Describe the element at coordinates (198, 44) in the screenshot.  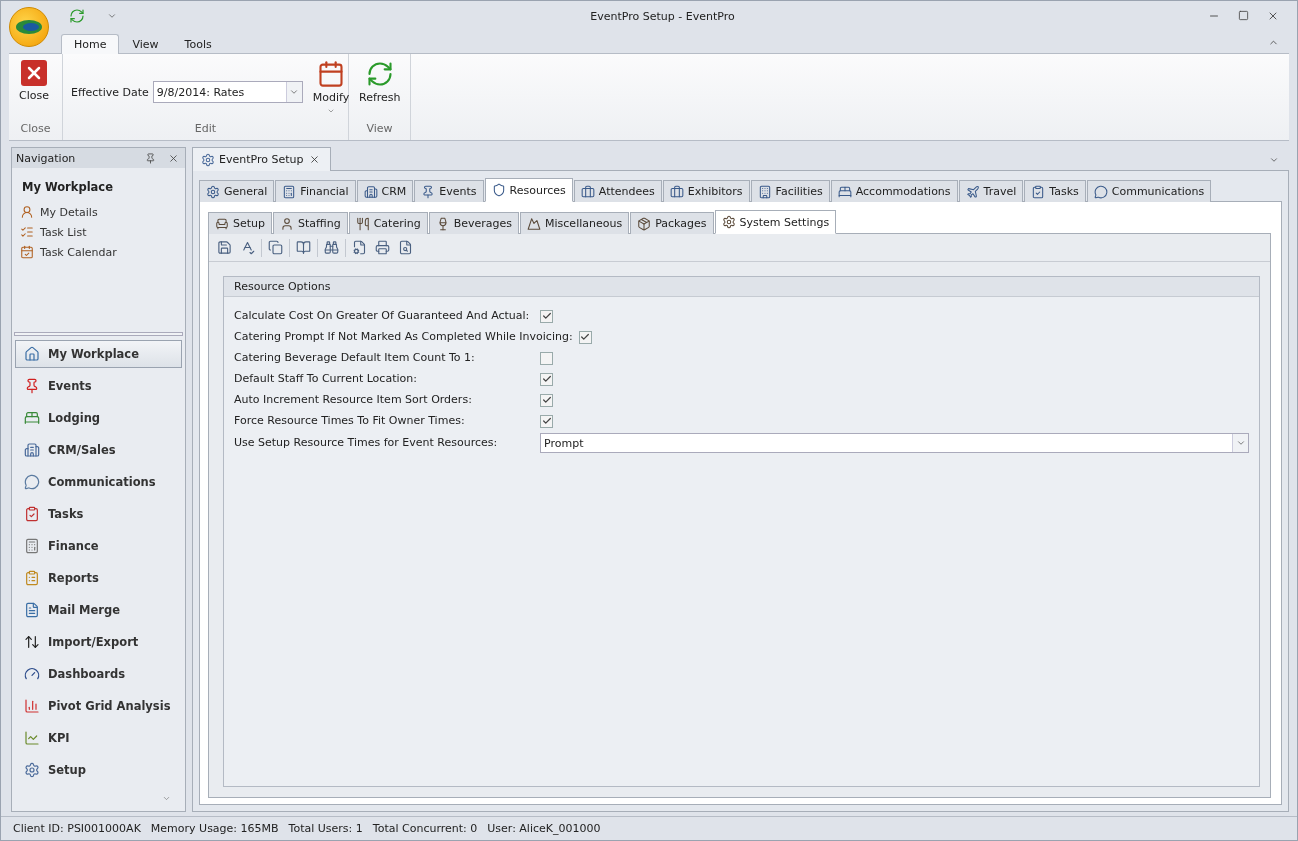
I see `ribbon-tab: Tools` at that location.